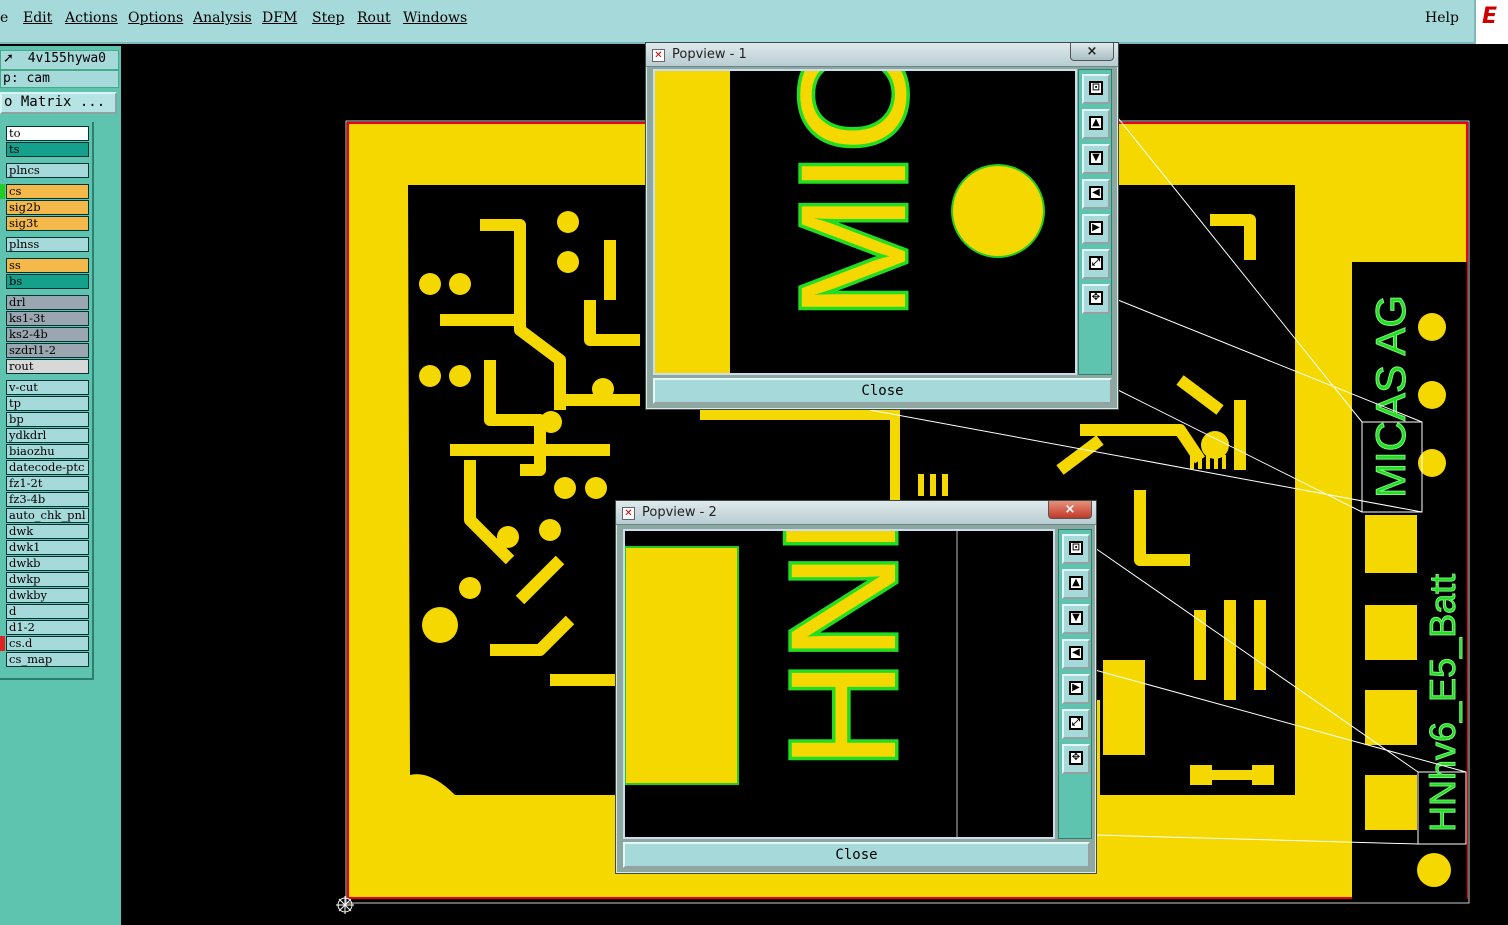  What do you see at coordinates (37, 18) in the screenshot?
I see `menu-edit: Edit` at bounding box center [37, 18].